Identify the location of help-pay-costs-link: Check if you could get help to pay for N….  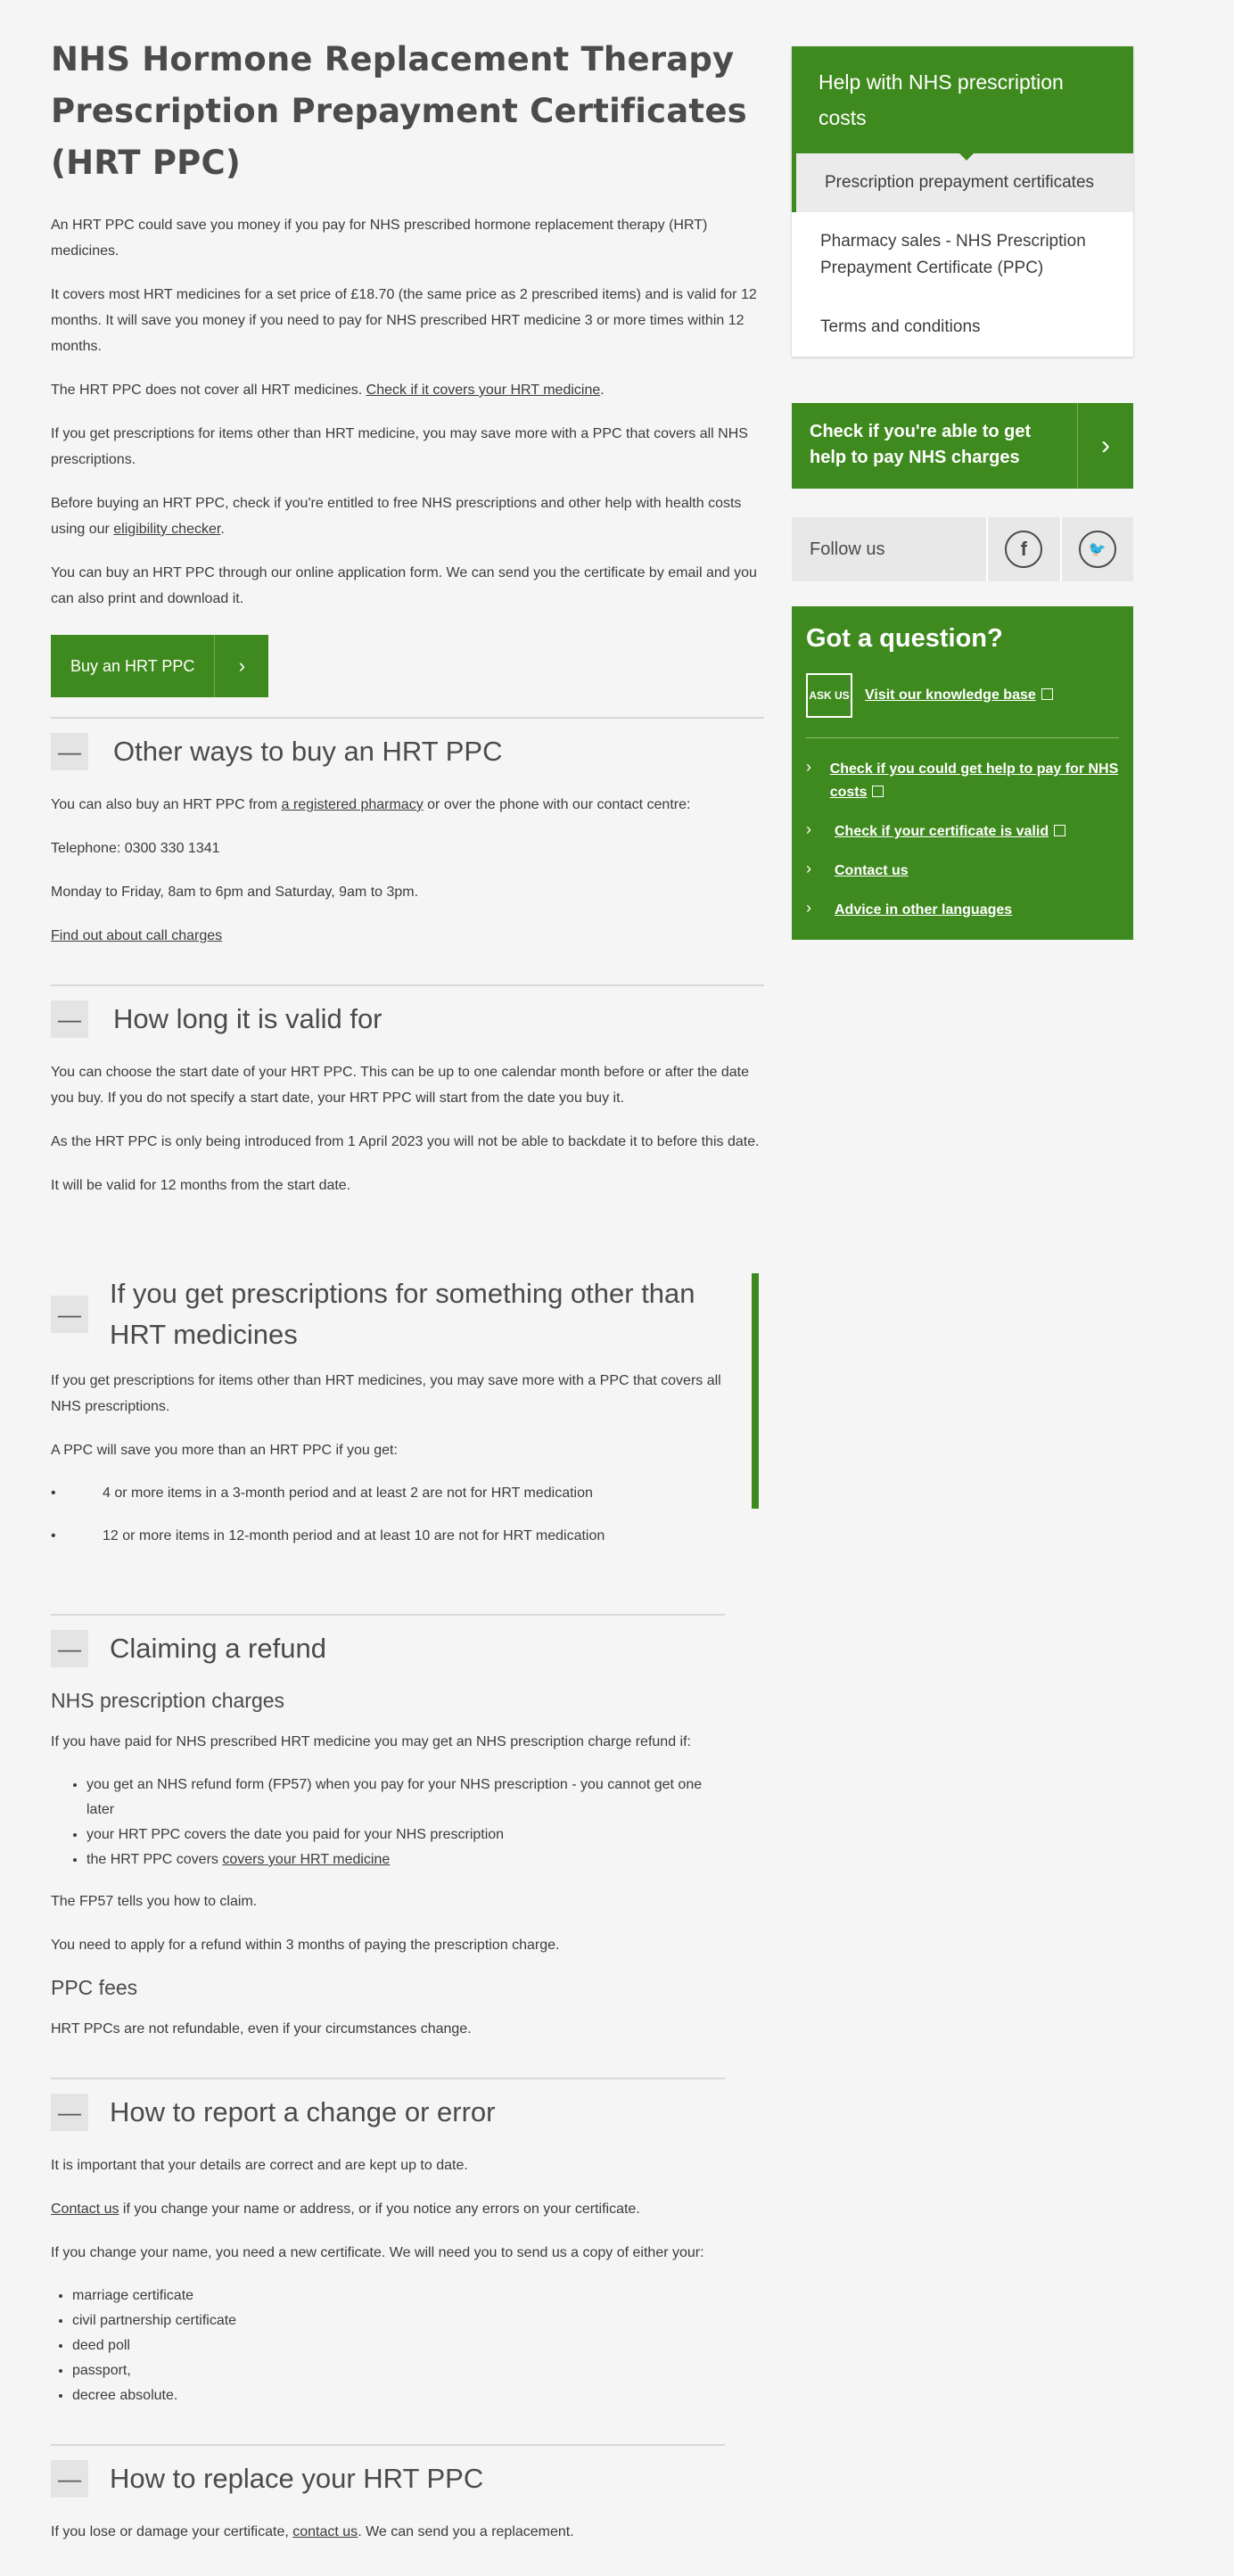
(974, 781).